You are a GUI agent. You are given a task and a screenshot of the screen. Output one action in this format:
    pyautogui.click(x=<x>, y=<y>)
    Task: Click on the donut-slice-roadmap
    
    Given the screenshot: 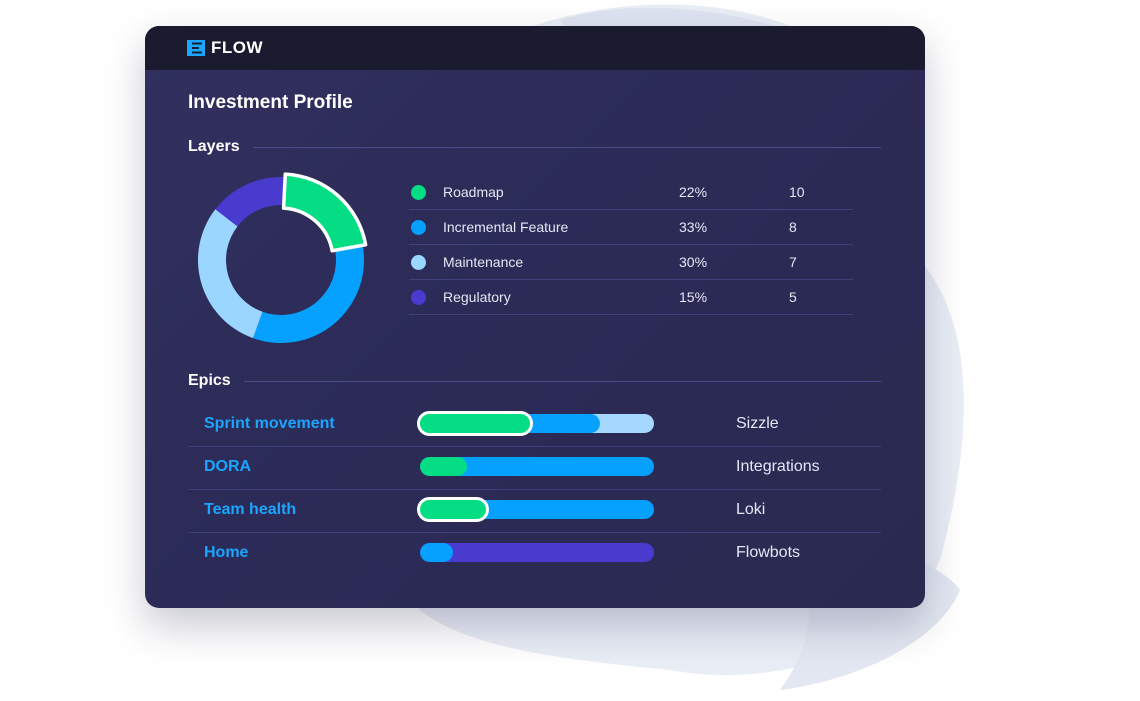 What is the action you would take?
    pyautogui.click(x=324, y=212)
    